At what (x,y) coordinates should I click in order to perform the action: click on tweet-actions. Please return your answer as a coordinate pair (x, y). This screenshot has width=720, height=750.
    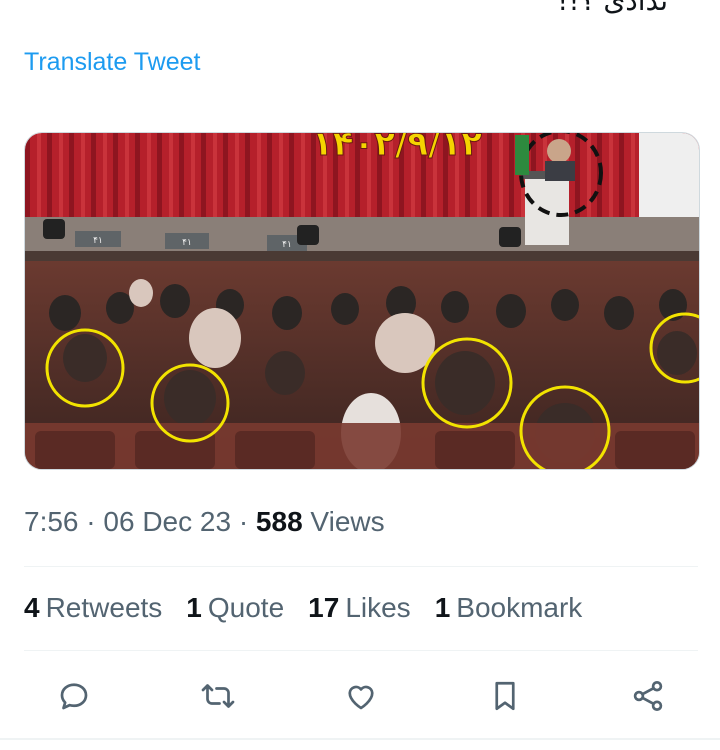
    Looking at the image, I should click on (361, 696).